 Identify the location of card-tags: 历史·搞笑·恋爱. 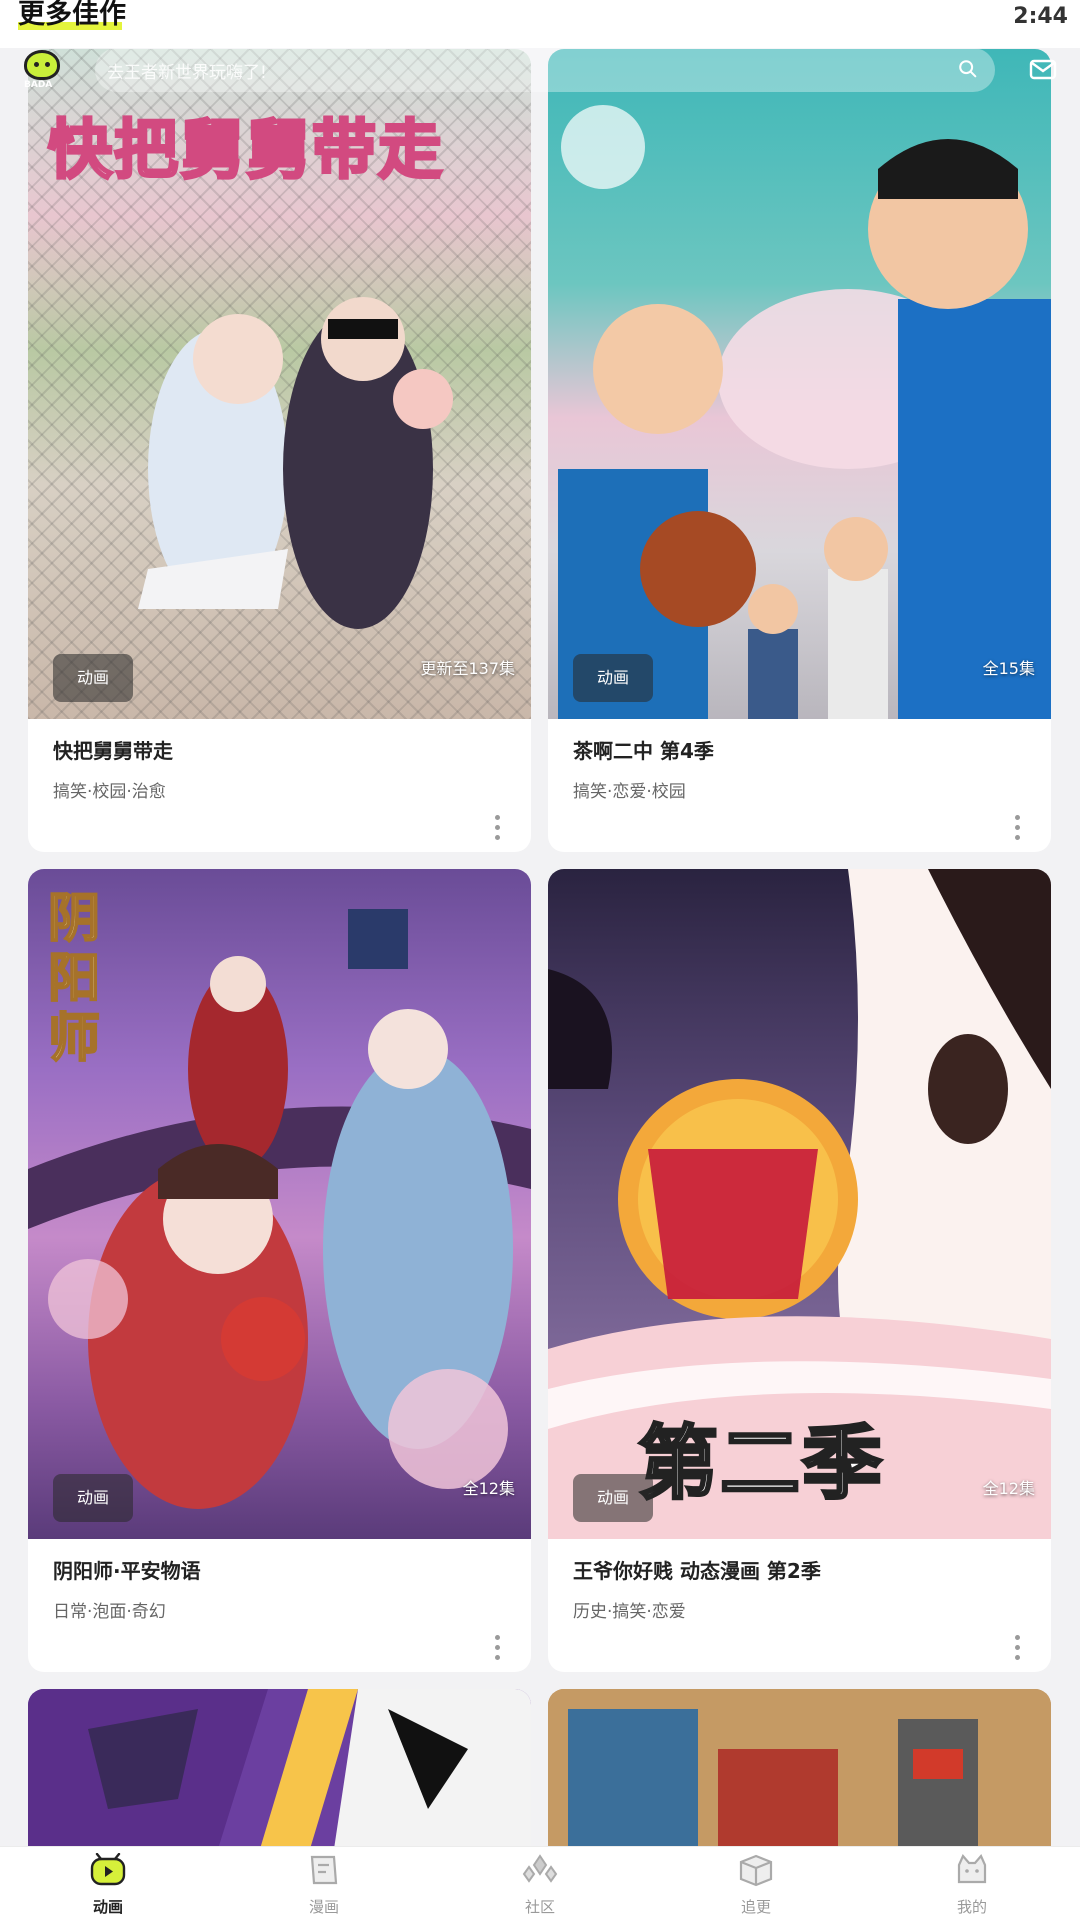
(629, 1612).